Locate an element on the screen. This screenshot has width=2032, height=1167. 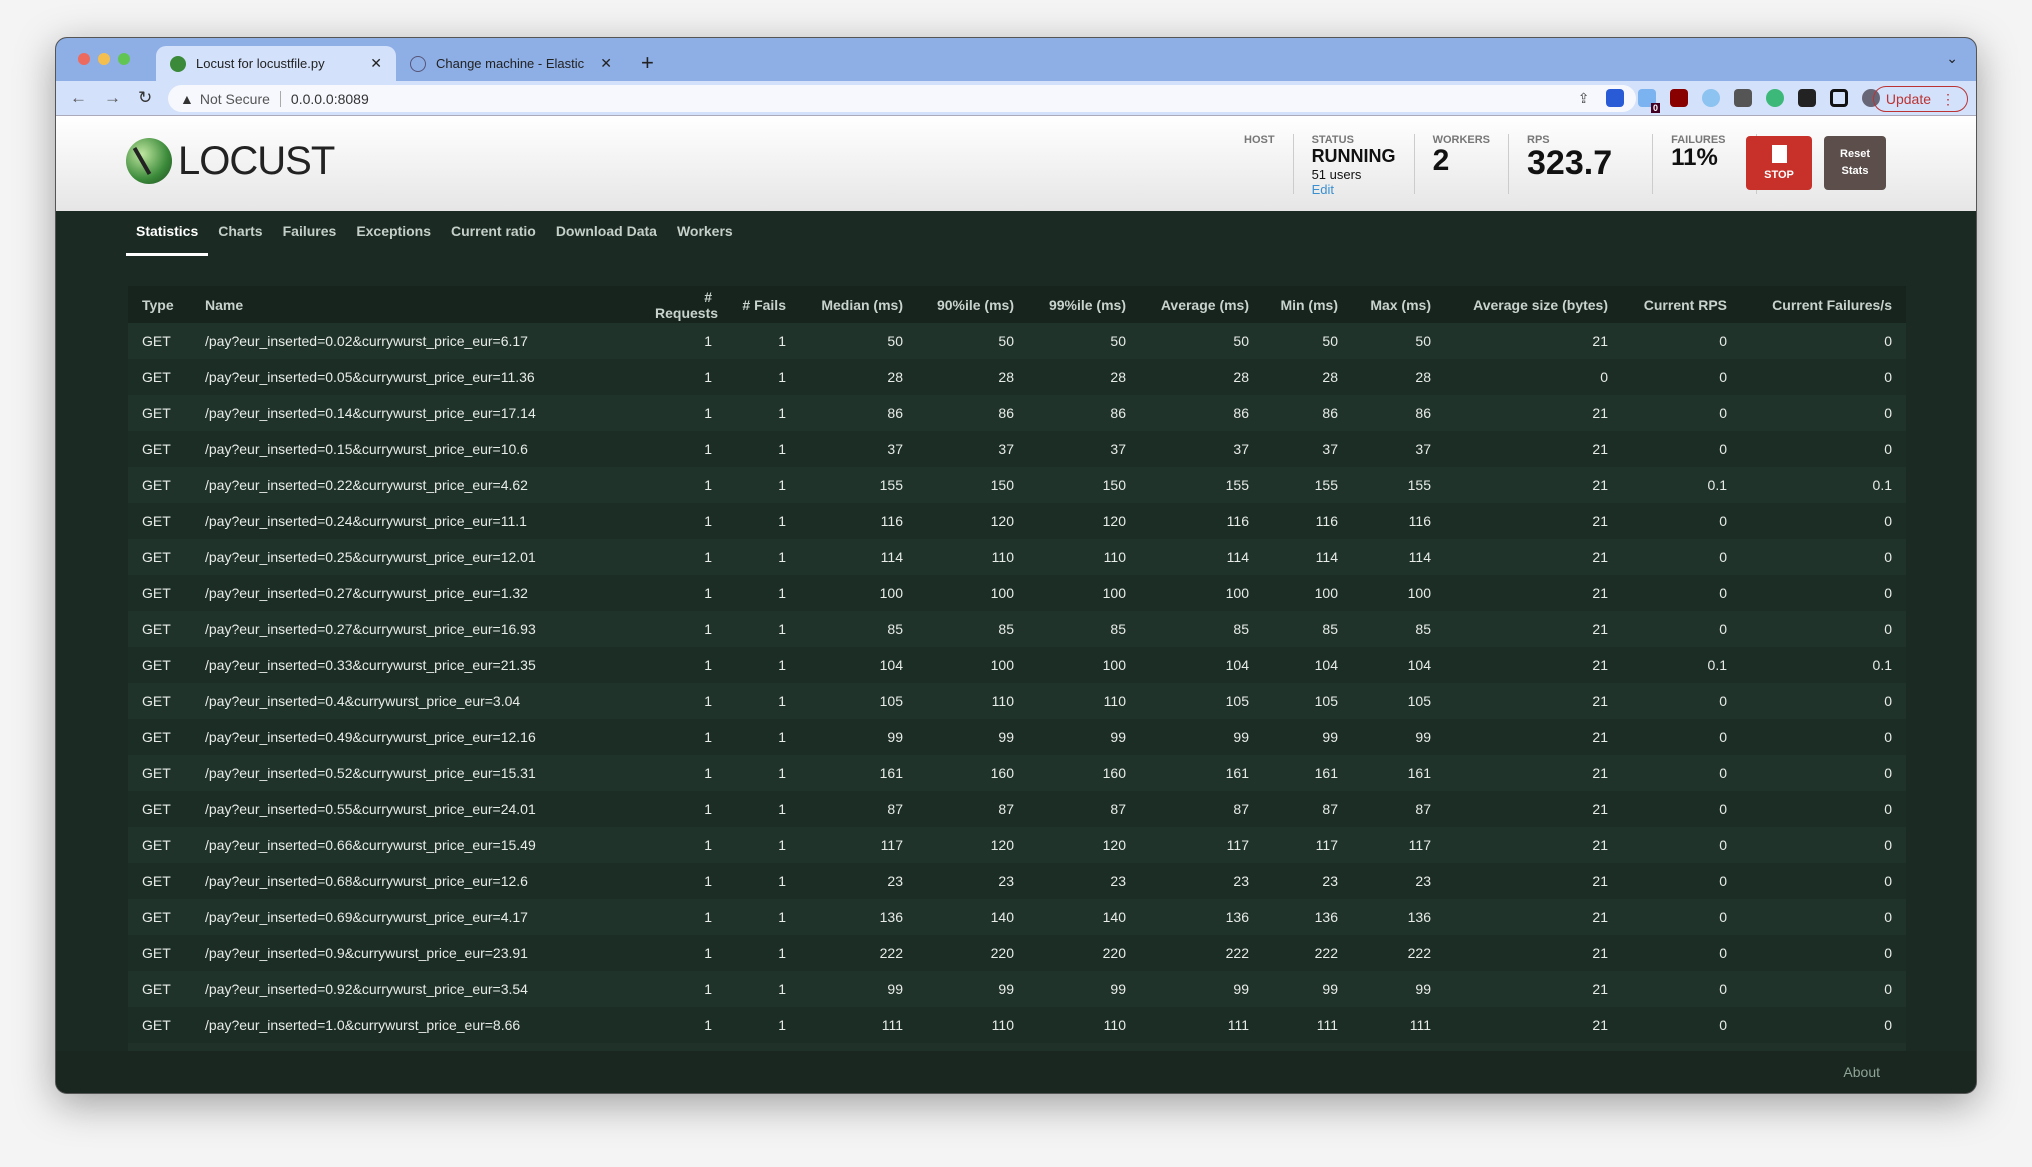
column-header: Name is located at coordinates (416, 304).